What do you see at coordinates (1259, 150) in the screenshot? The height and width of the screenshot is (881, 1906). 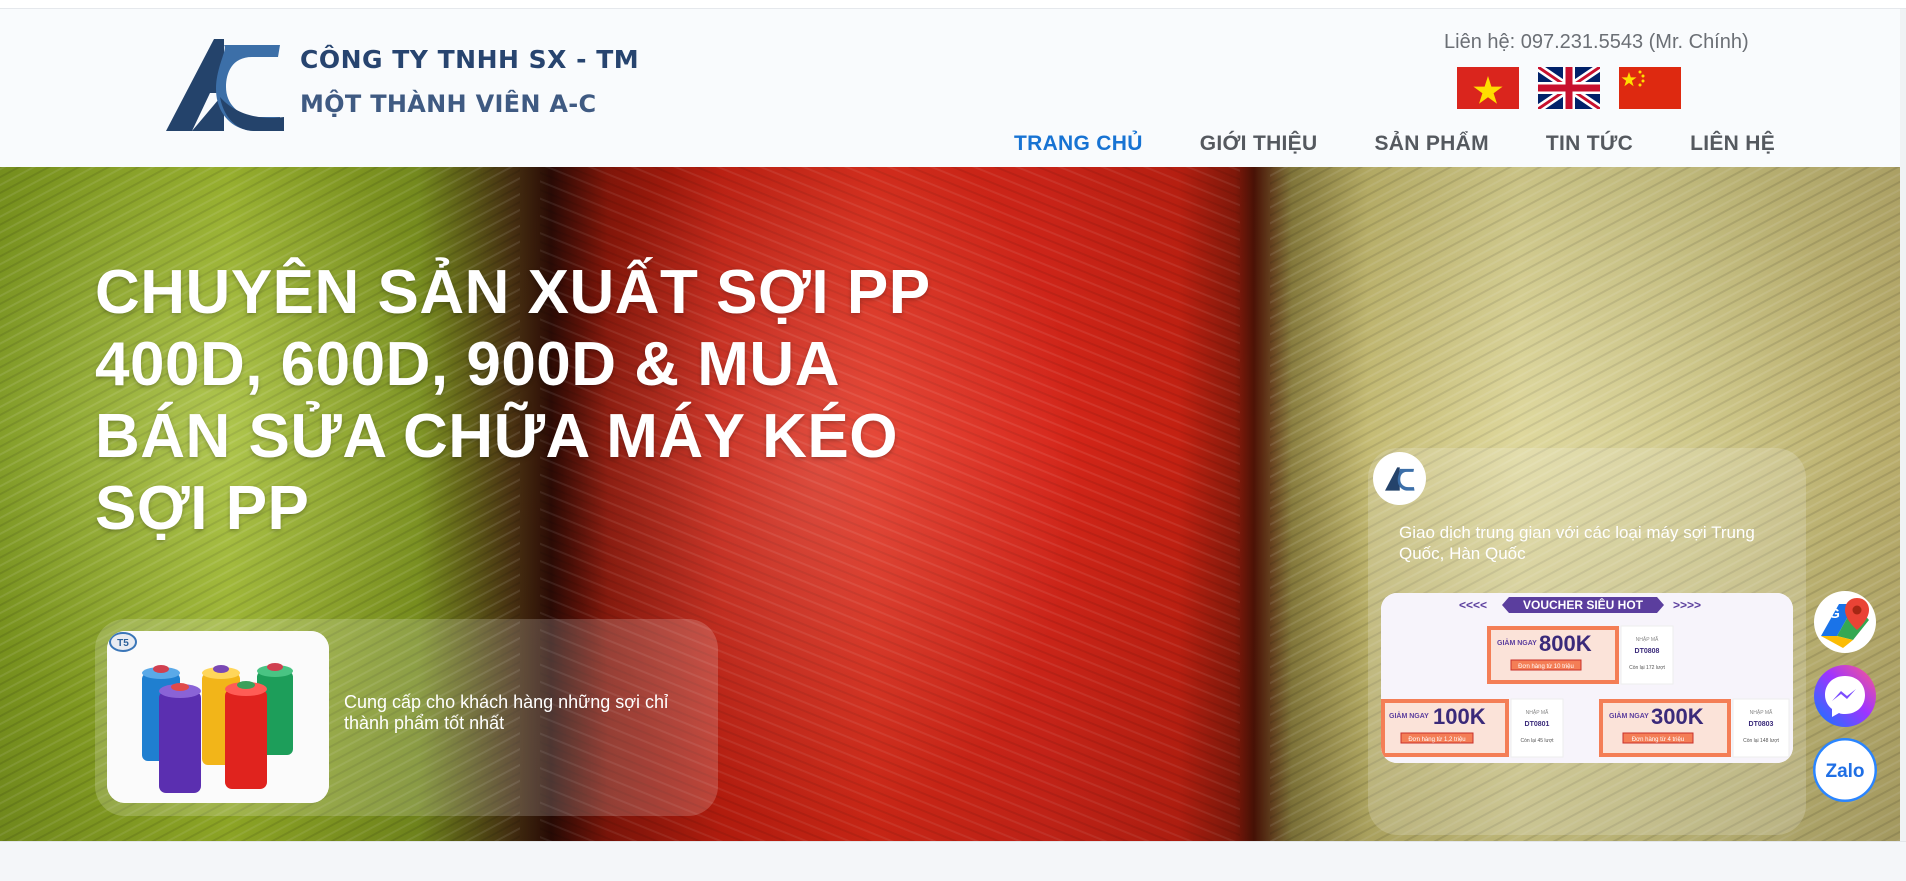 I see `nav-about: GIỚI THIỆU` at bounding box center [1259, 150].